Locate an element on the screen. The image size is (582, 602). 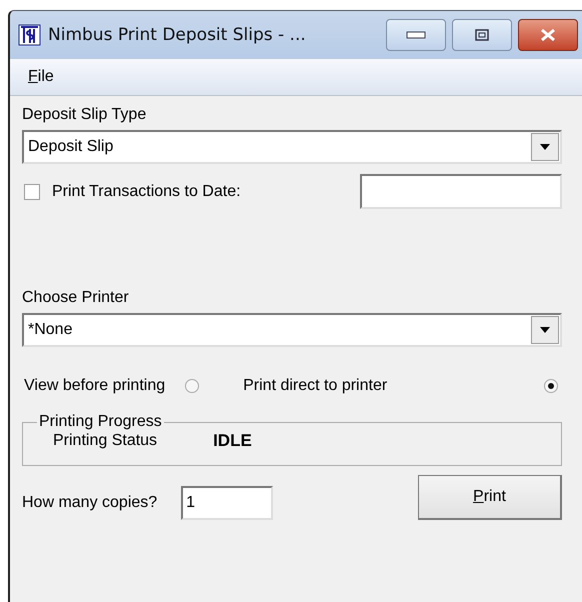
field-label: Deposit Slip Type is located at coordinates (85, 115).